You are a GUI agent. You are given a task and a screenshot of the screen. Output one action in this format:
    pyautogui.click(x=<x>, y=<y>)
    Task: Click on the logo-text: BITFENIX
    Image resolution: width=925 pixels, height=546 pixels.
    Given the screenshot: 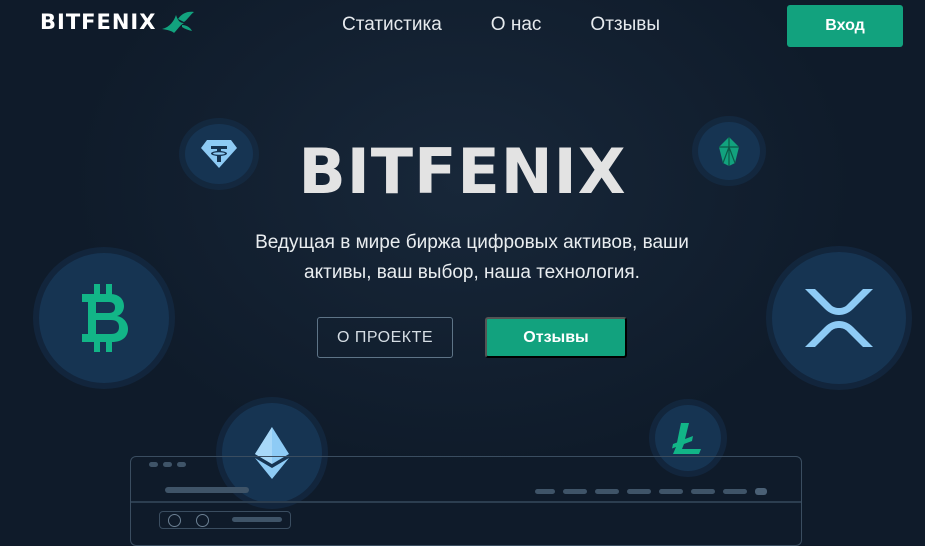 What is the action you would take?
    pyautogui.click(x=98, y=22)
    